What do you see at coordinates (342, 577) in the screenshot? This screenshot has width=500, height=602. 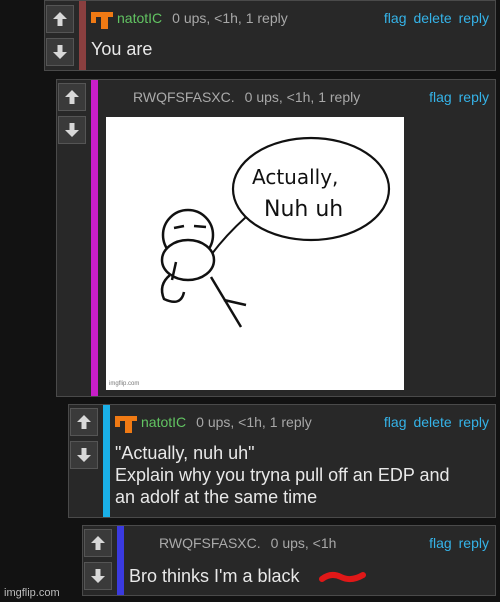 I see `red-scribble-censor` at bounding box center [342, 577].